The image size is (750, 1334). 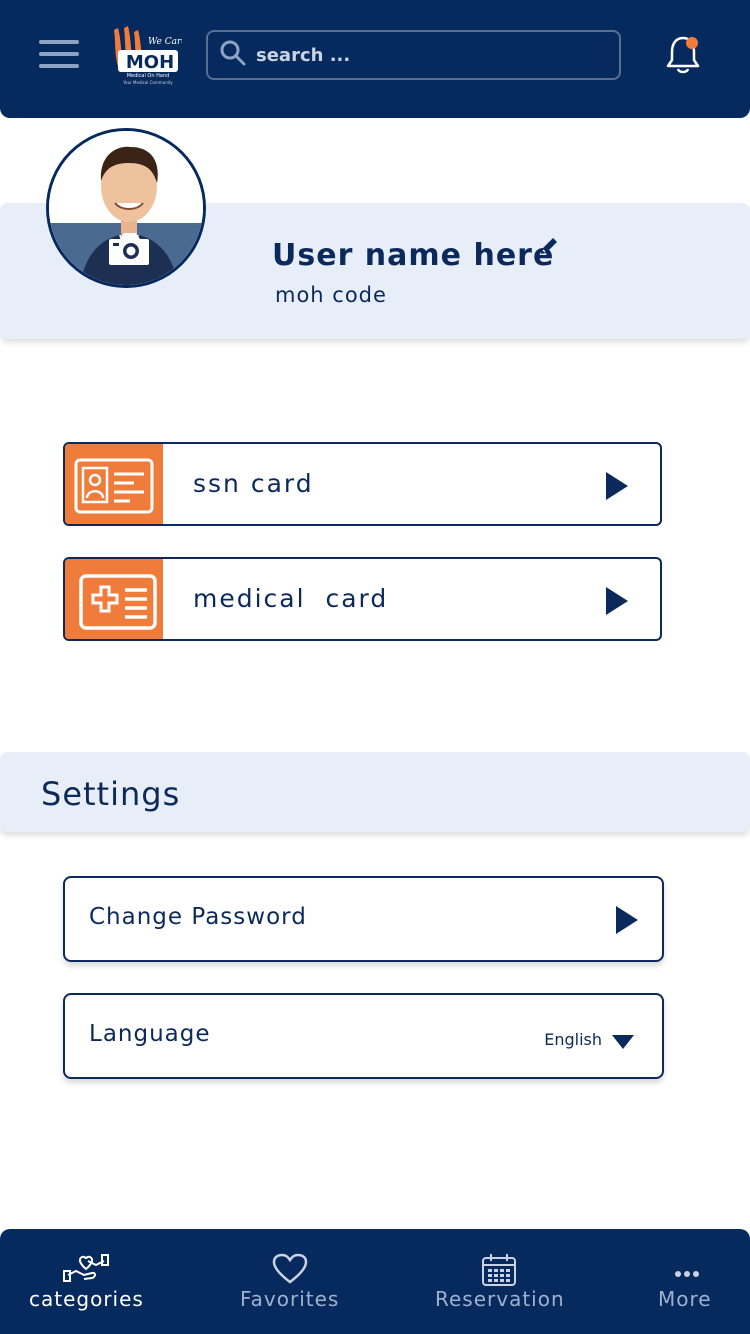 I want to click on medical-card-icon-box, so click(x=114, y=599).